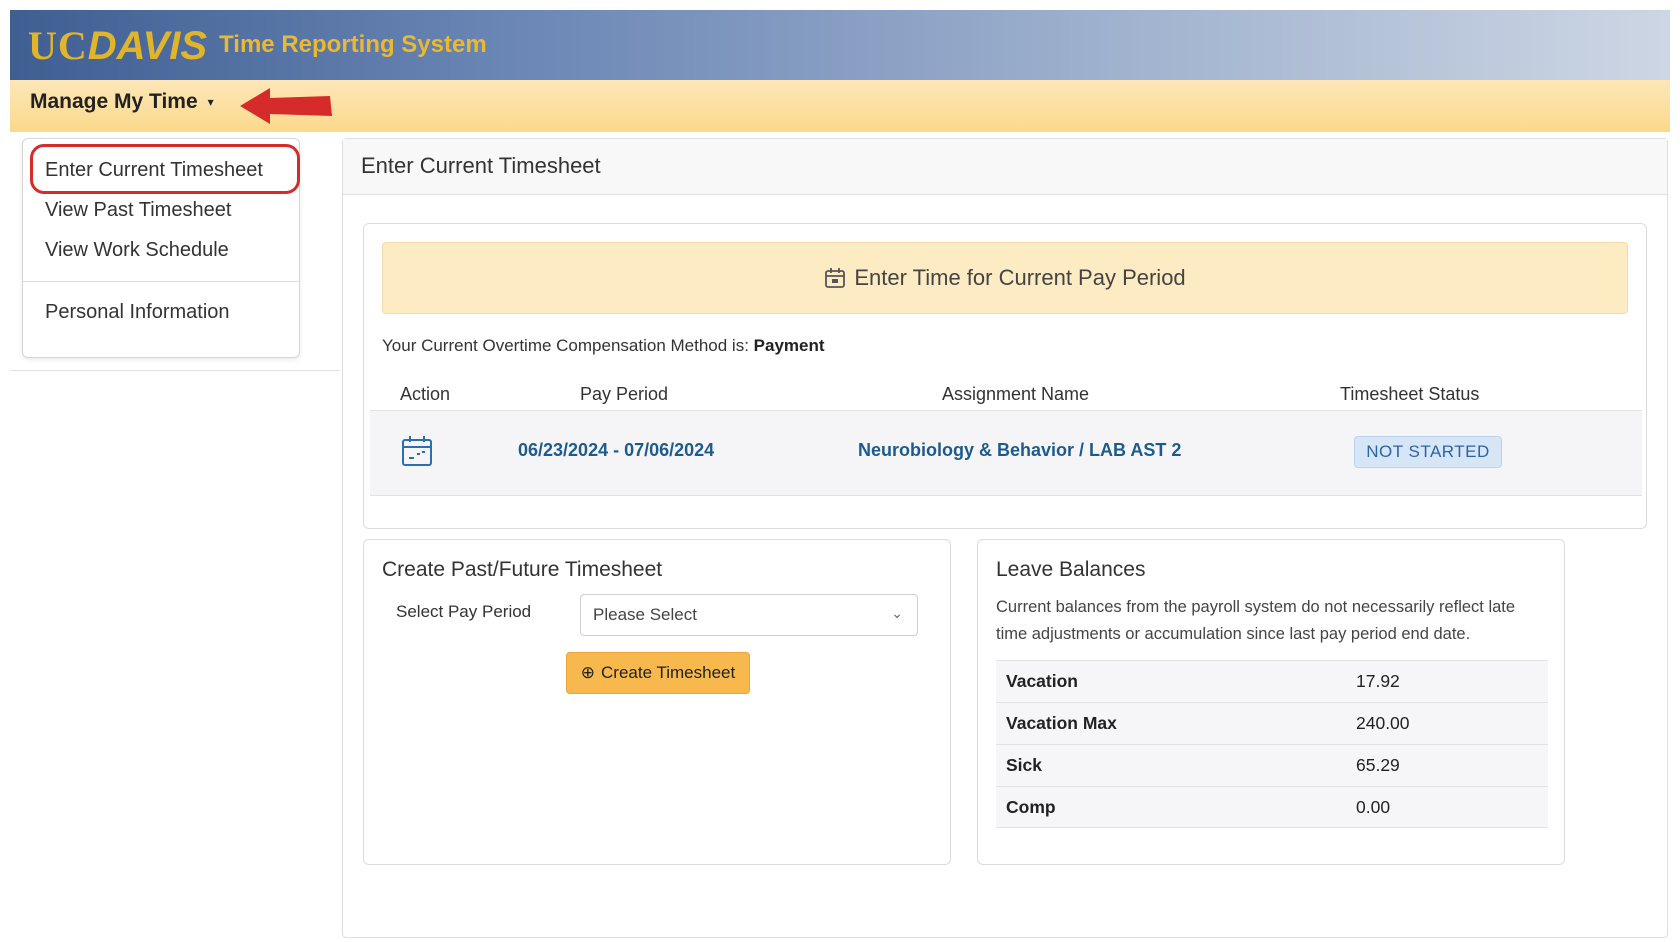  I want to click on menu-label: Manage My Time, so click(114, 101).